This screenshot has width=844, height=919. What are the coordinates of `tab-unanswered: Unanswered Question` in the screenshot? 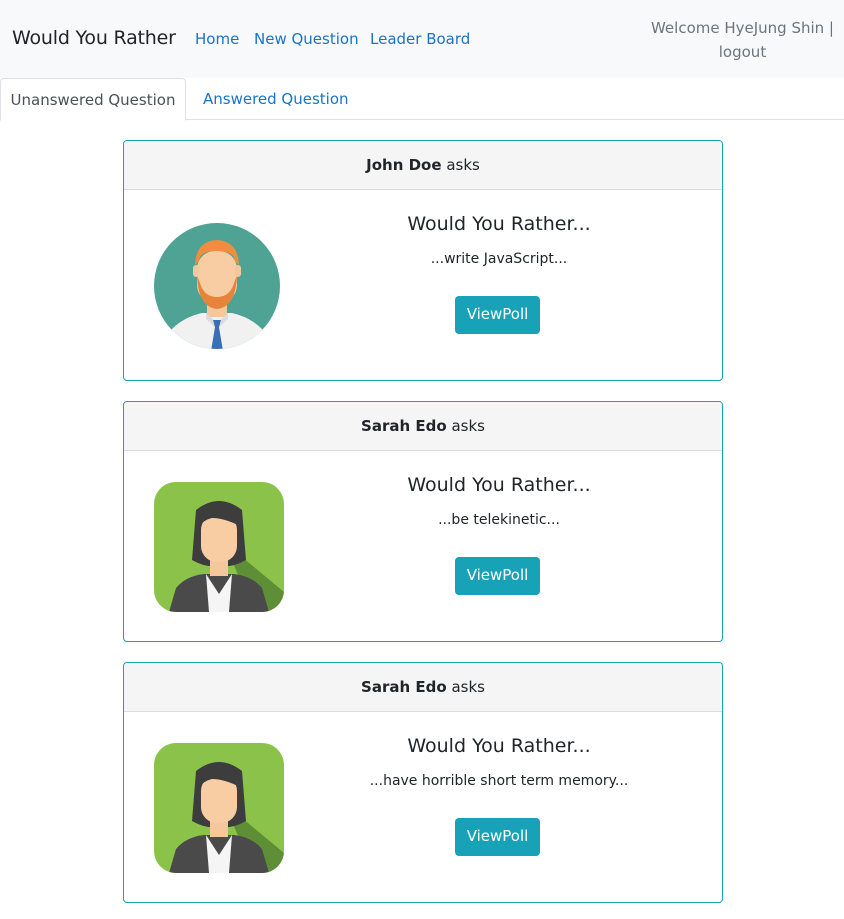 It's located at (93, 99).